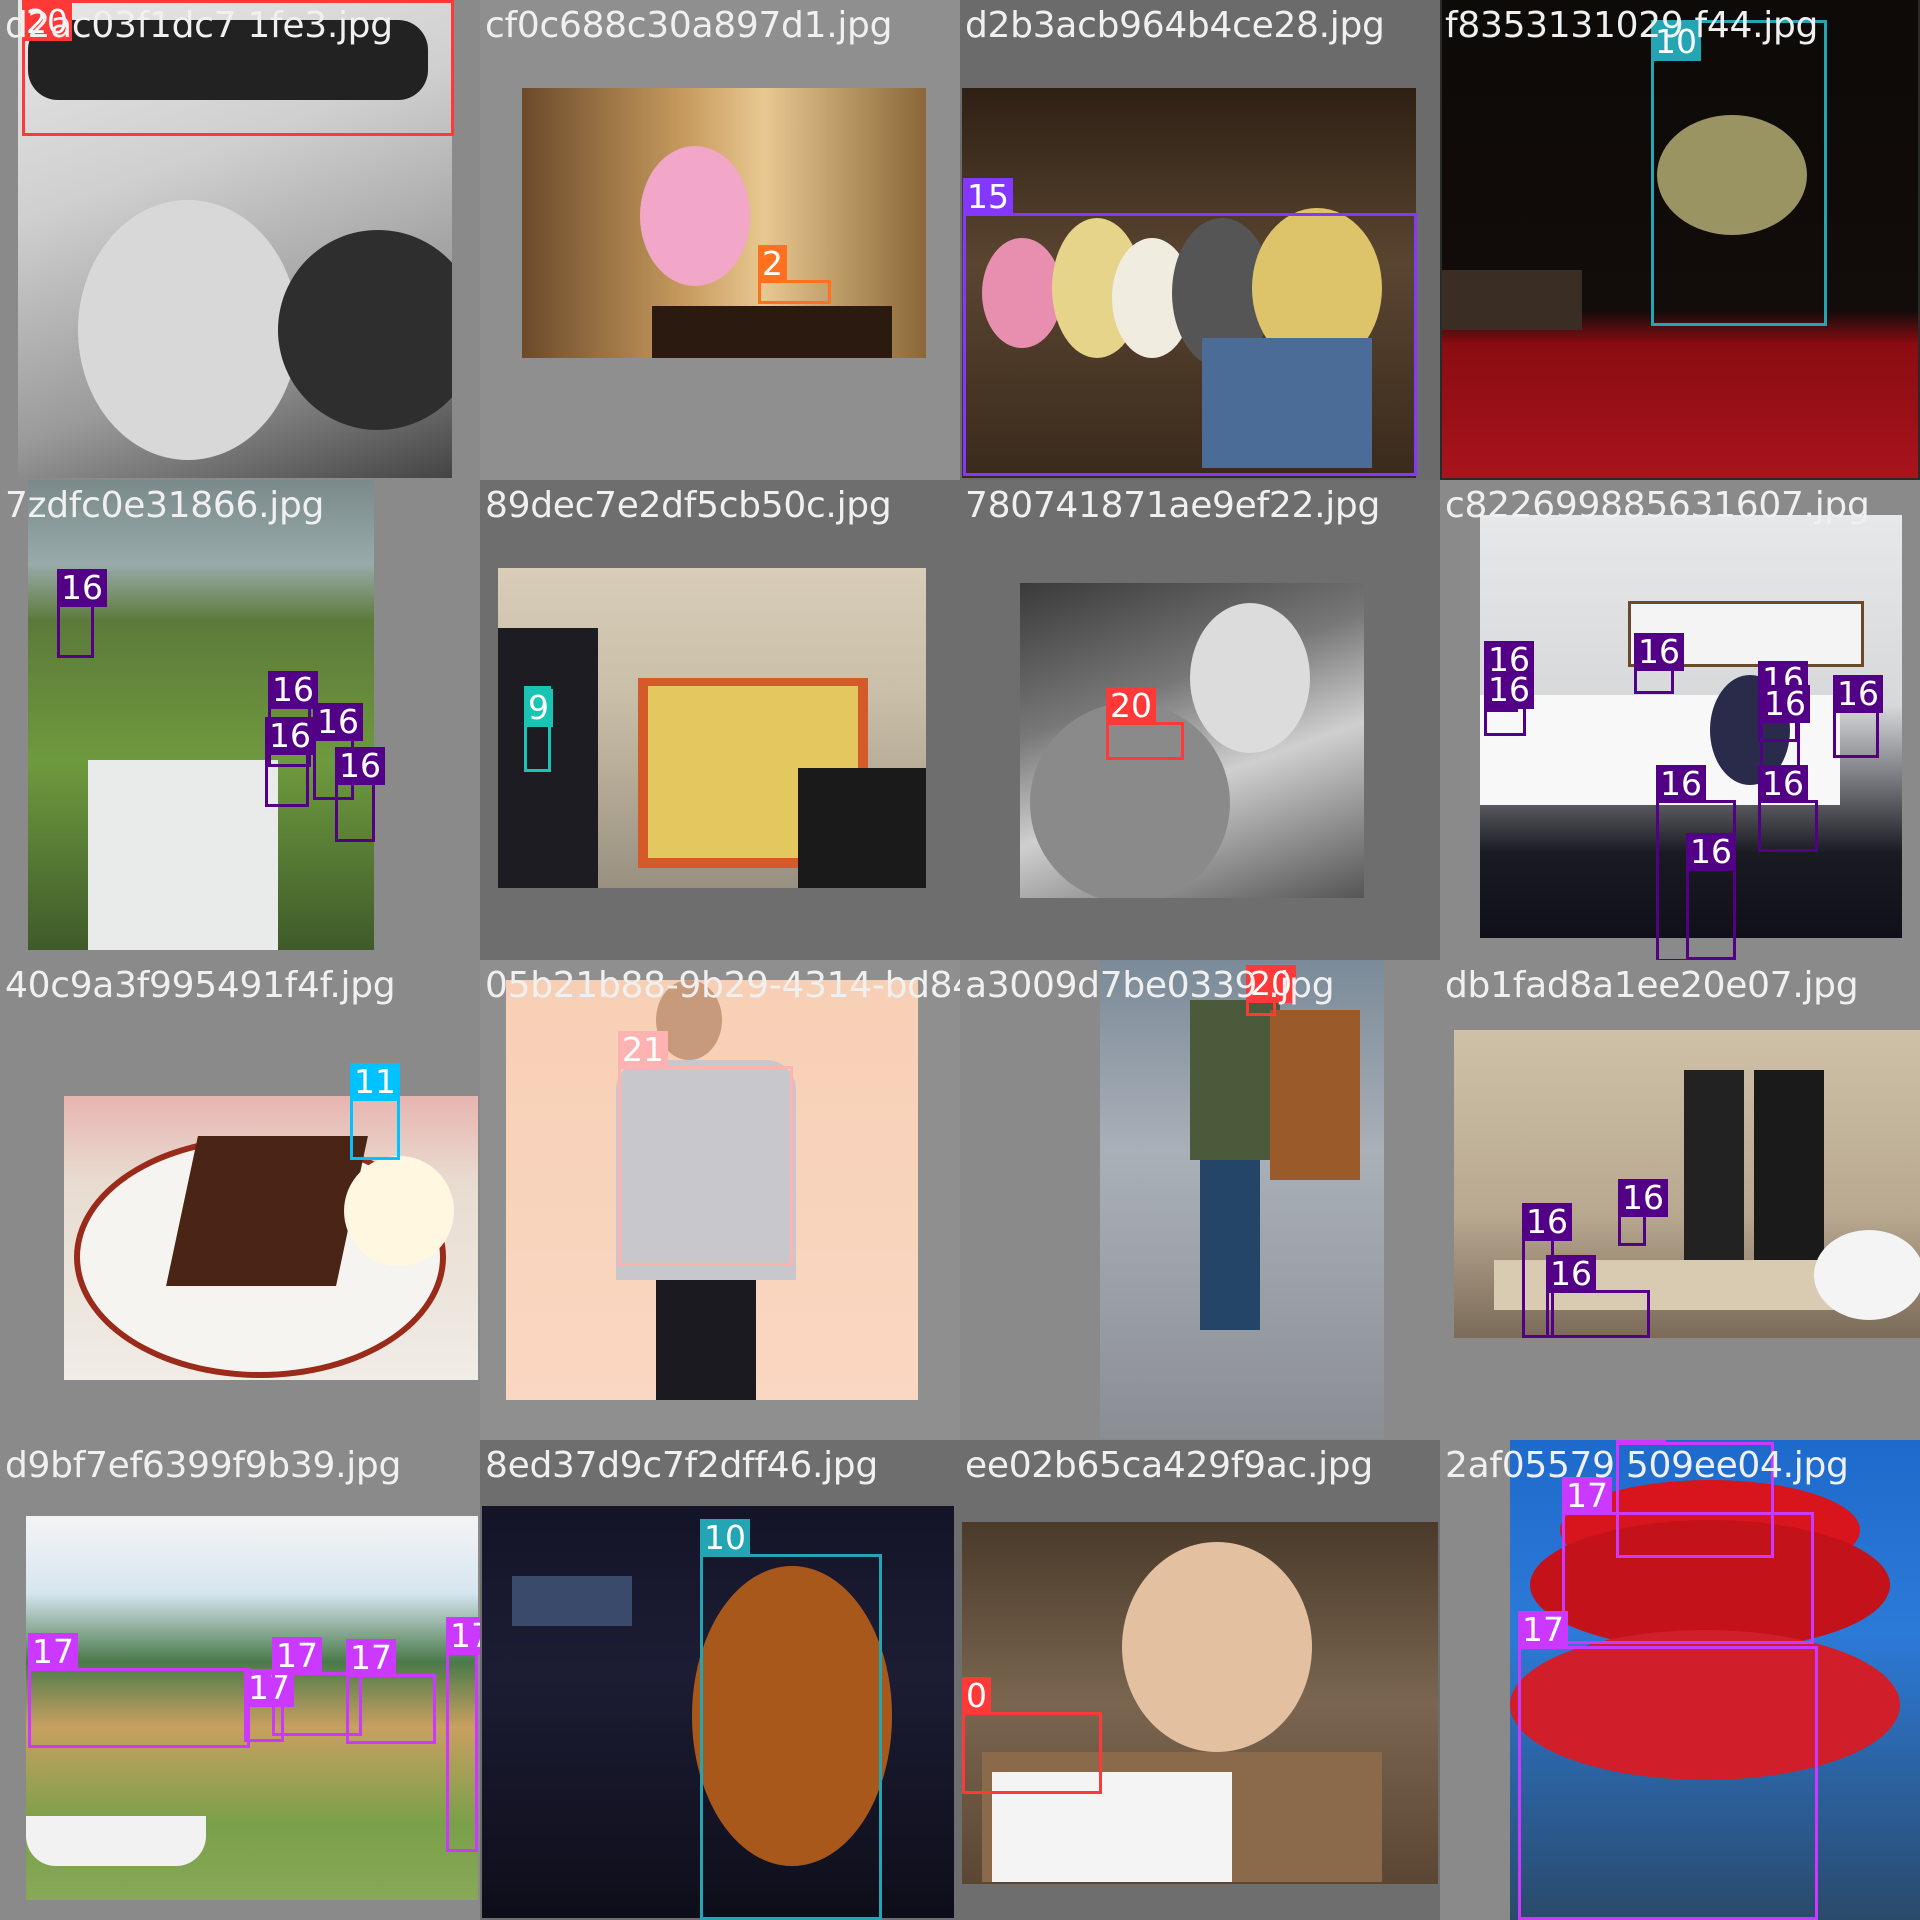  What do you see at coordinates (1190, 327) in the screenshot?
I see `bbox: 15` at bounding box center [1190, 327].